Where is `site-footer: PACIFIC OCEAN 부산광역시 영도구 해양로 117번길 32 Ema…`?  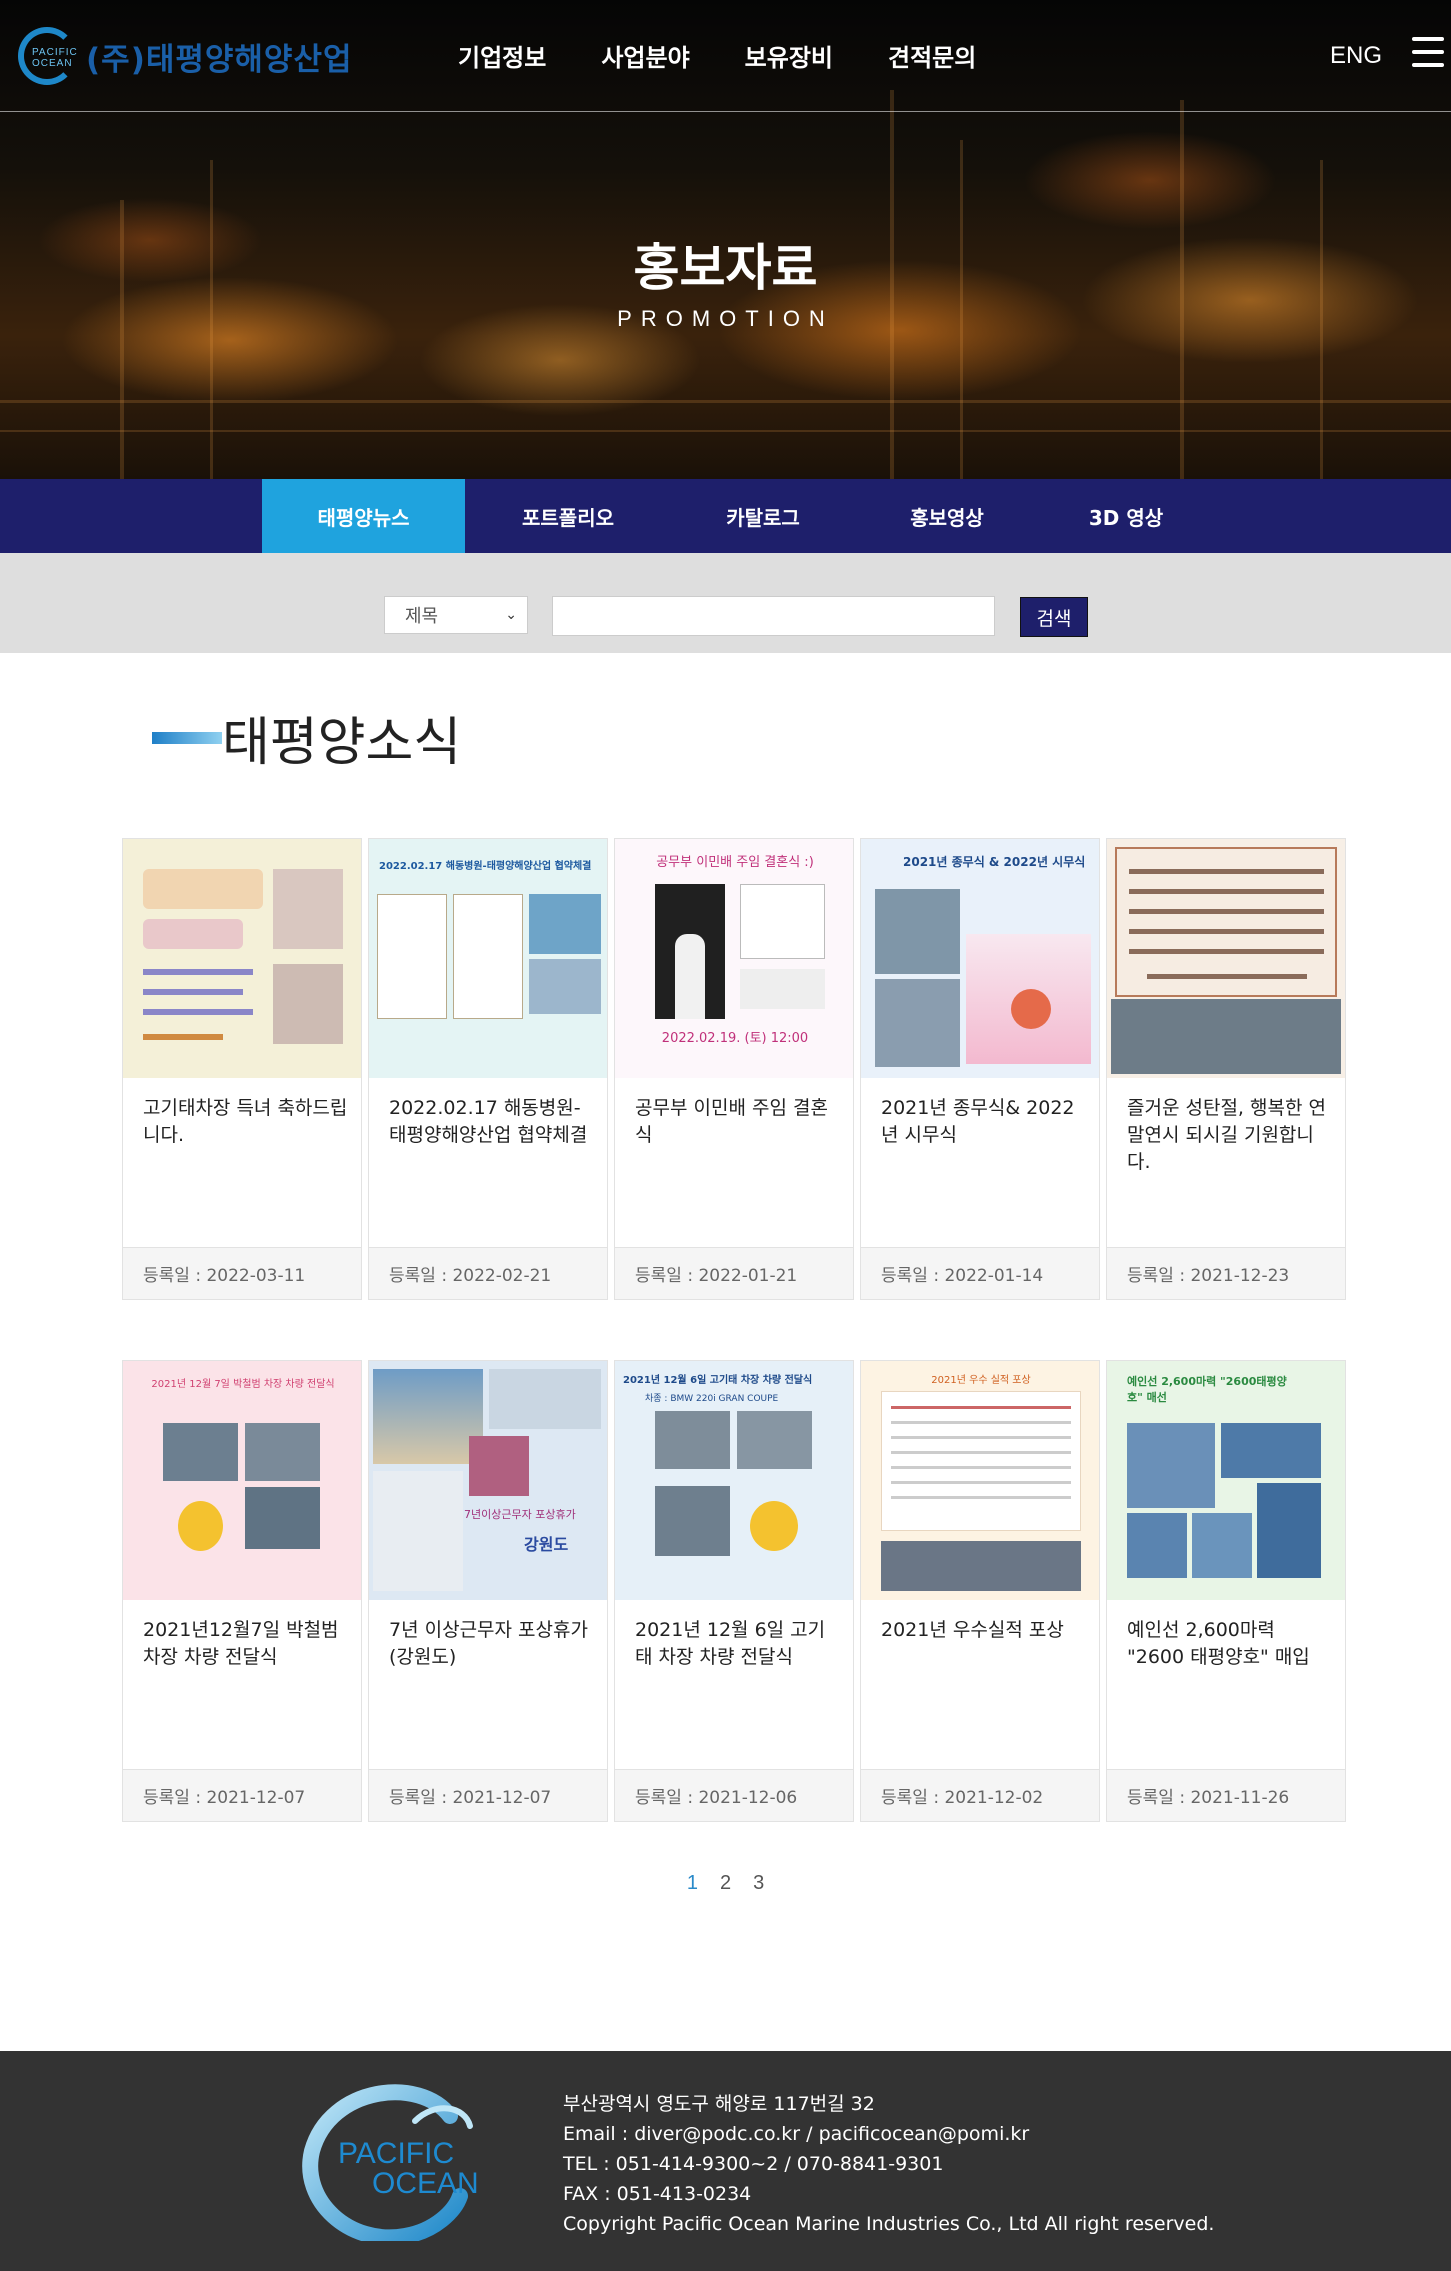 site-footer: PACIFIC OCEAN 부산광역시 영도구 해양로 117번길 32 Ema… is located at coordinates (725, 2161).